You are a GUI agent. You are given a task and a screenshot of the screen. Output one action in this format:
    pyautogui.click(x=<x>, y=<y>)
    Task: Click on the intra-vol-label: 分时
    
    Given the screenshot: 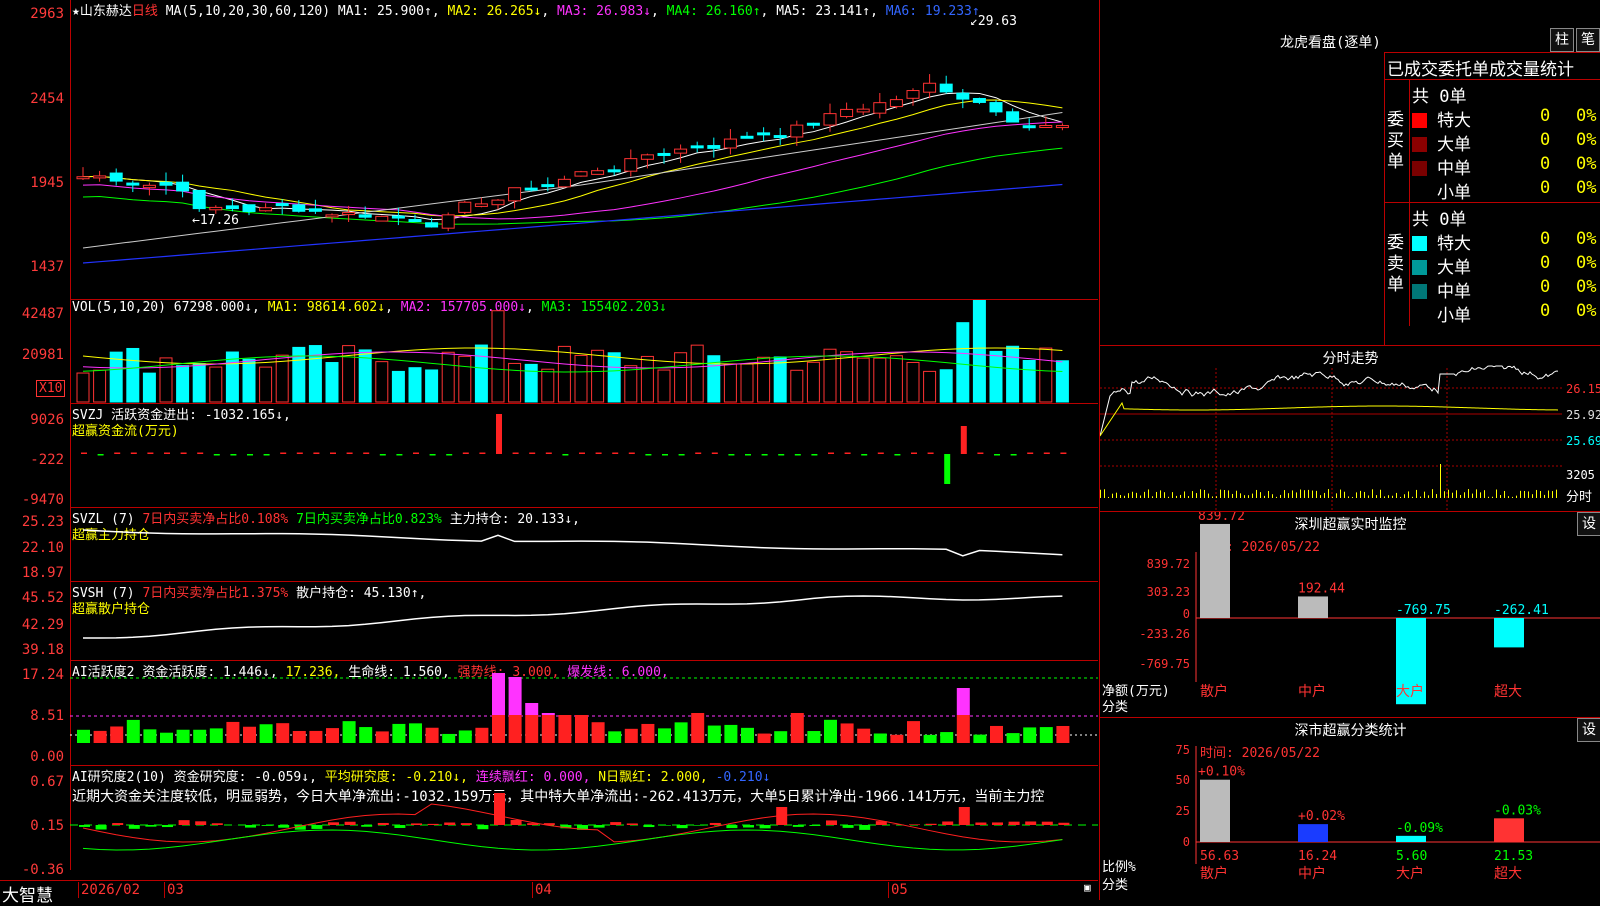 What is the action you would take?
    pyautogui.click(x=1579, y=495)
    